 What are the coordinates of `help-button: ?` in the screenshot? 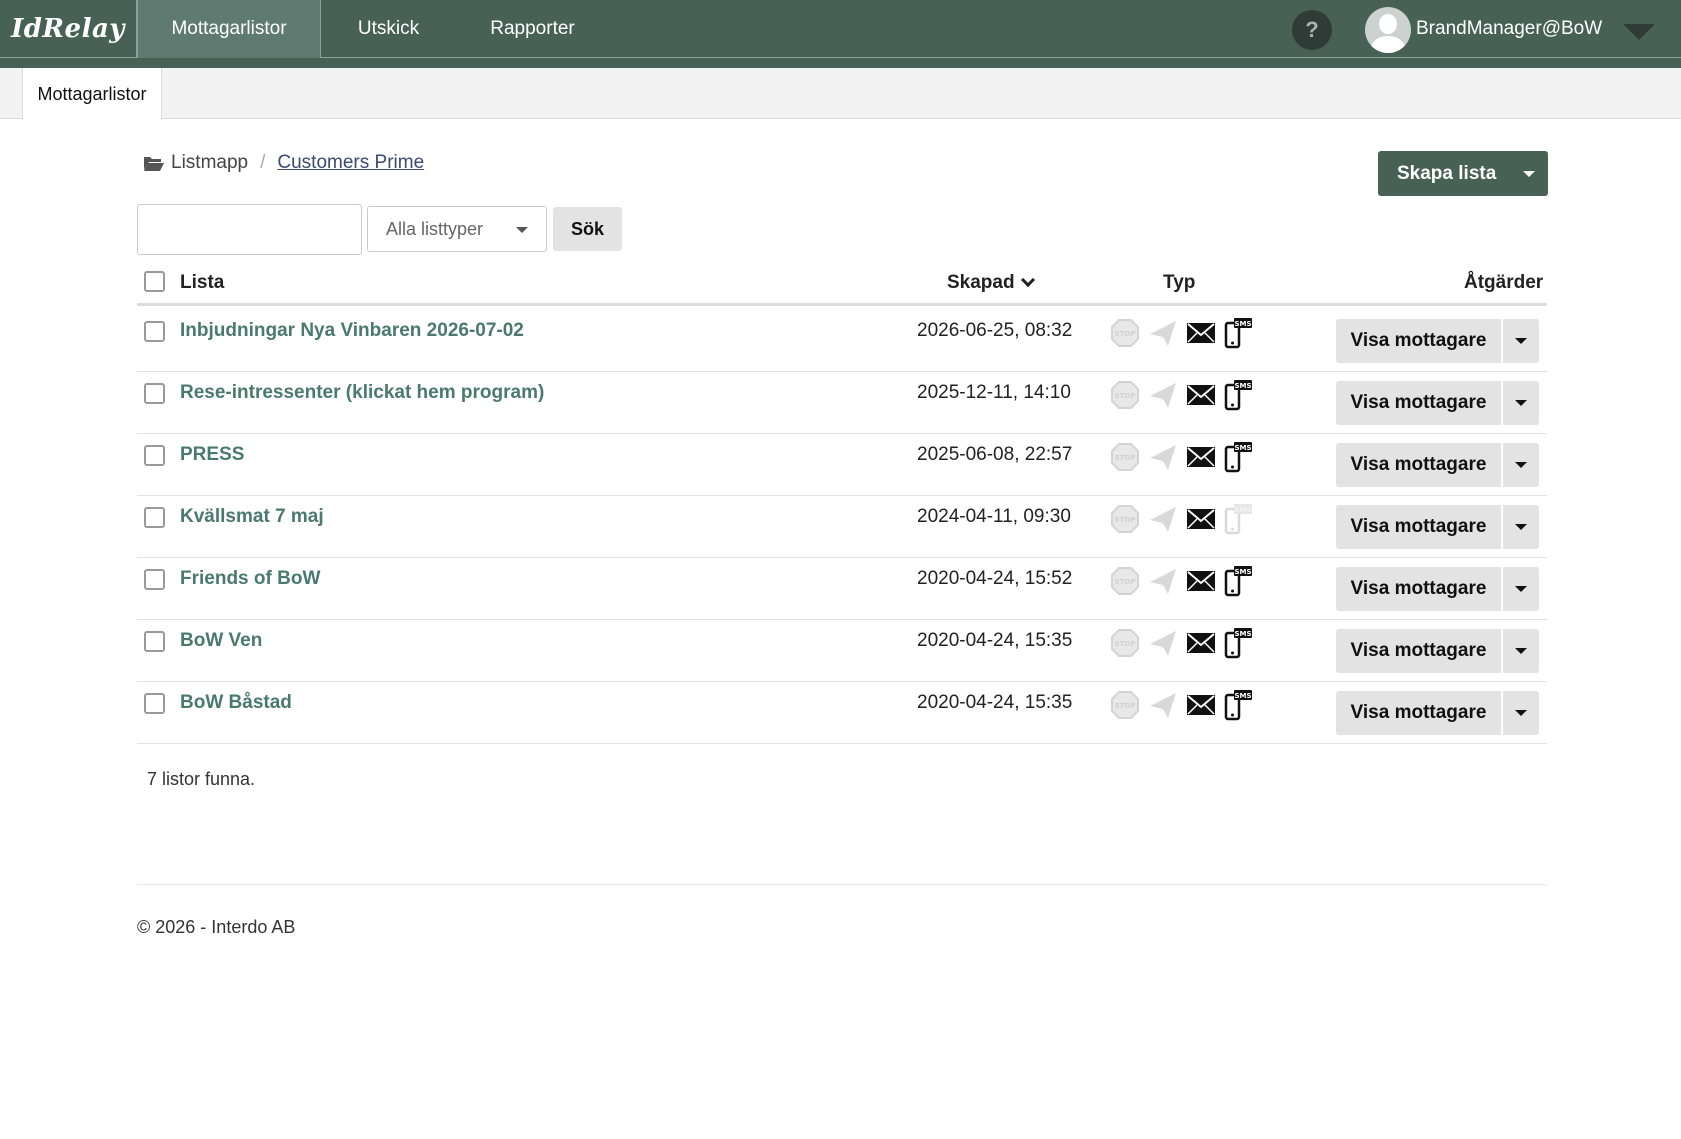 It's located at (1312, 30).